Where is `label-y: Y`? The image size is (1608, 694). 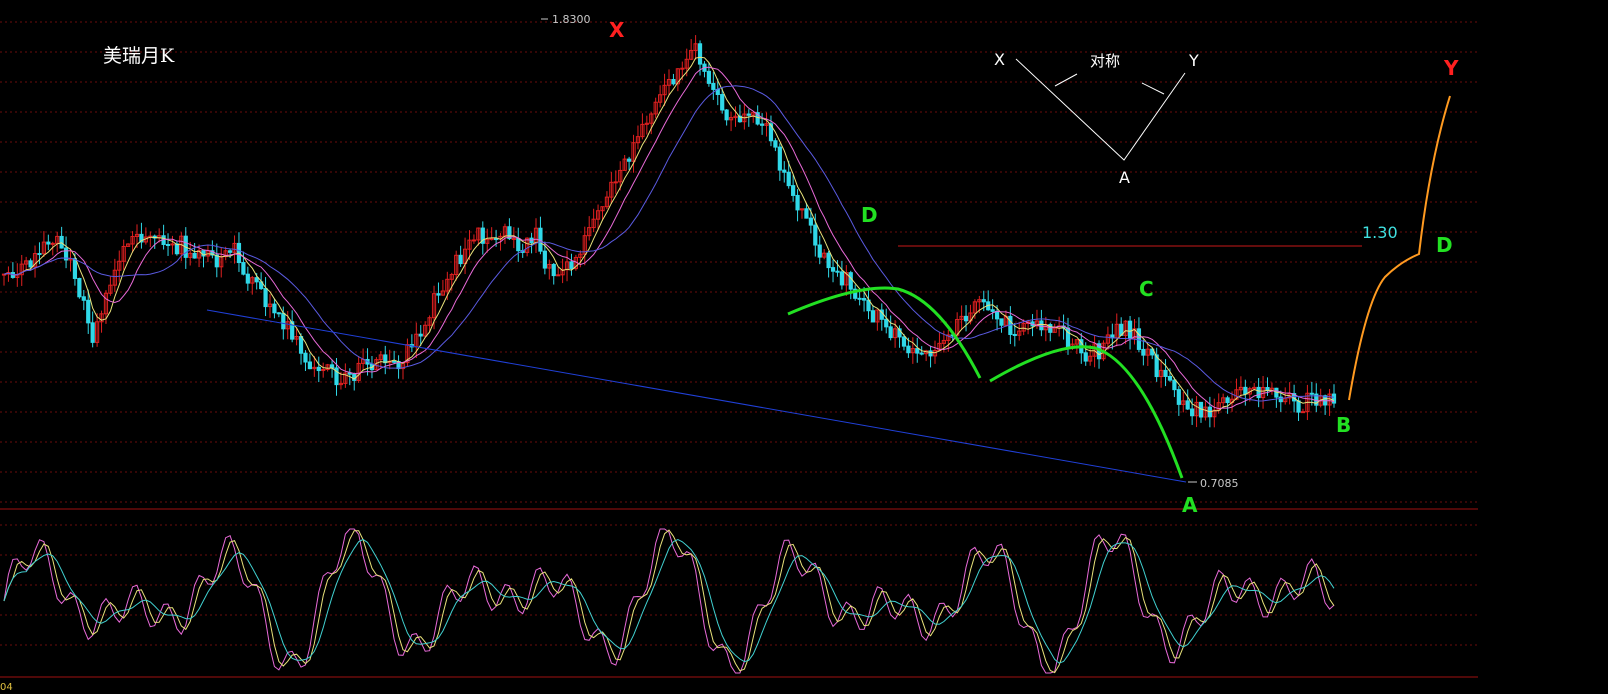
label-y: Y is located at coordinates (1451, 68).